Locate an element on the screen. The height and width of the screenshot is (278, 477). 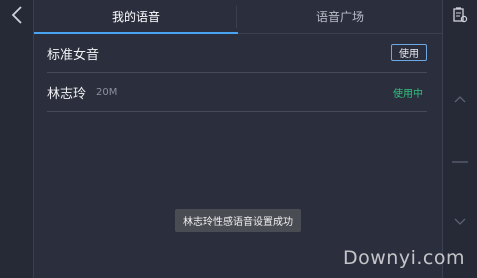
tab-divider is located at coordinates (236, 17).